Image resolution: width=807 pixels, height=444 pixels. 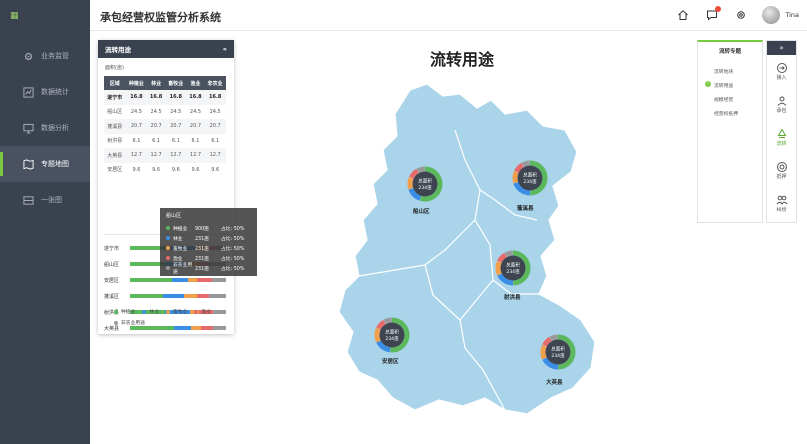 What do you see at coordinates (175, 155) in the screenshot?
I see `table-cell: 12.7` at bounding box center [175, 155].